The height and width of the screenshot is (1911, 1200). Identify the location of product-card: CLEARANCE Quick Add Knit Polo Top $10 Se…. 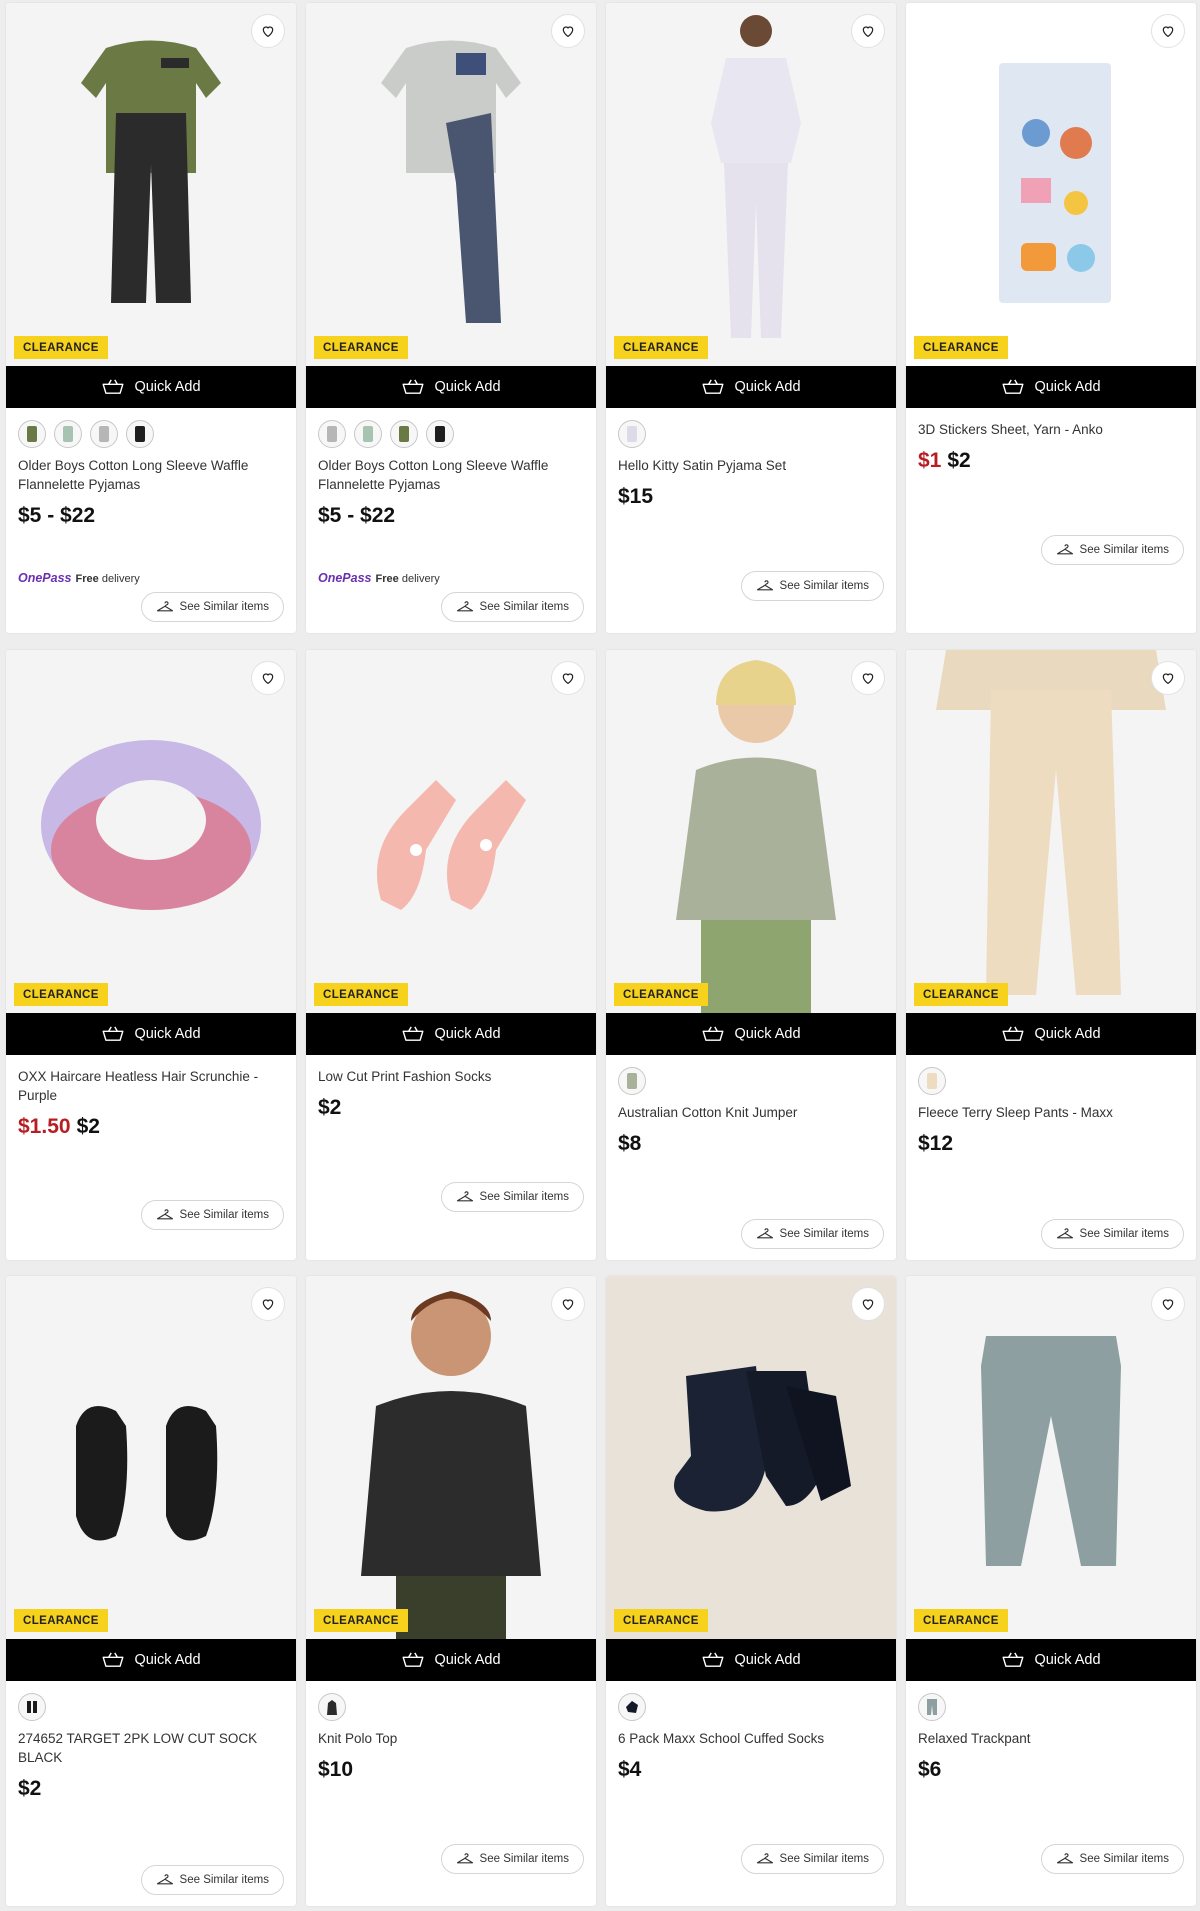
(451, 1591).